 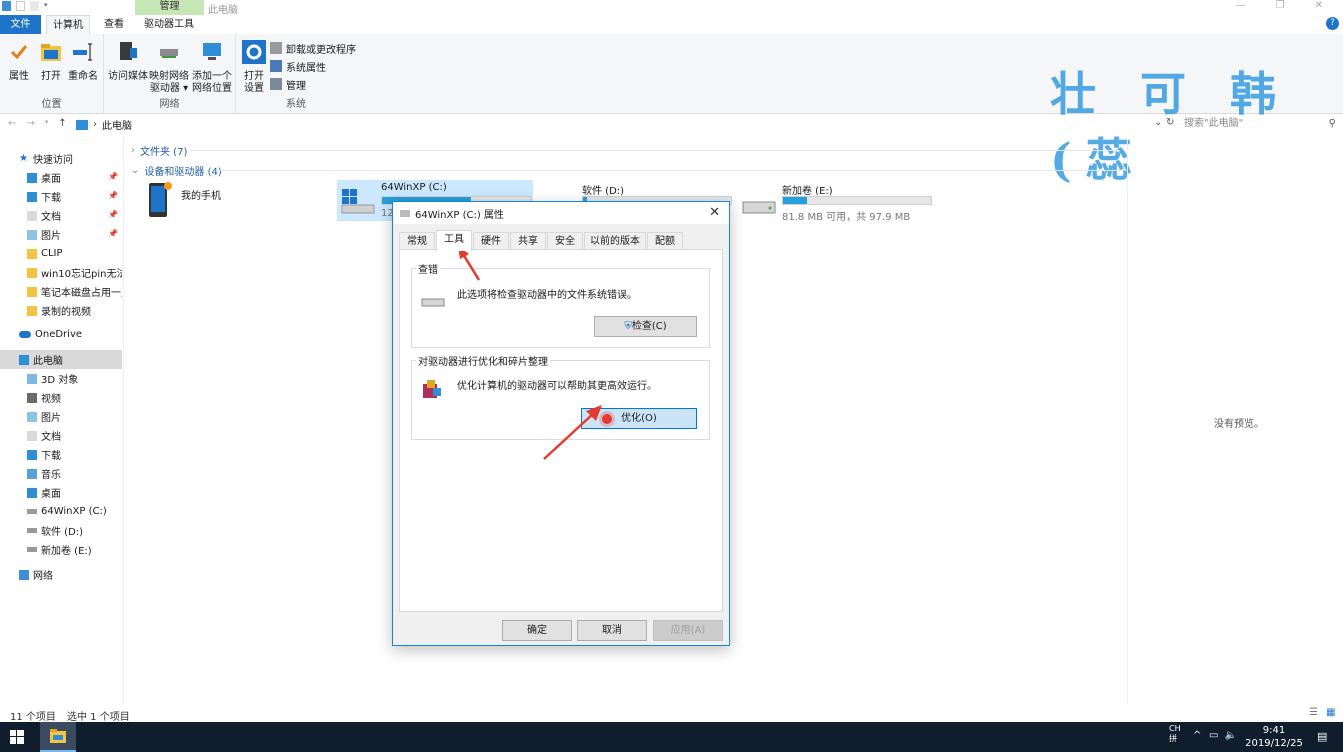 What do you see at coordinates (176, 170) in the screenshot?
I see `group-header-devices: ⌄ 设备和驱动器 (4)` at bounding box center [176, 170].